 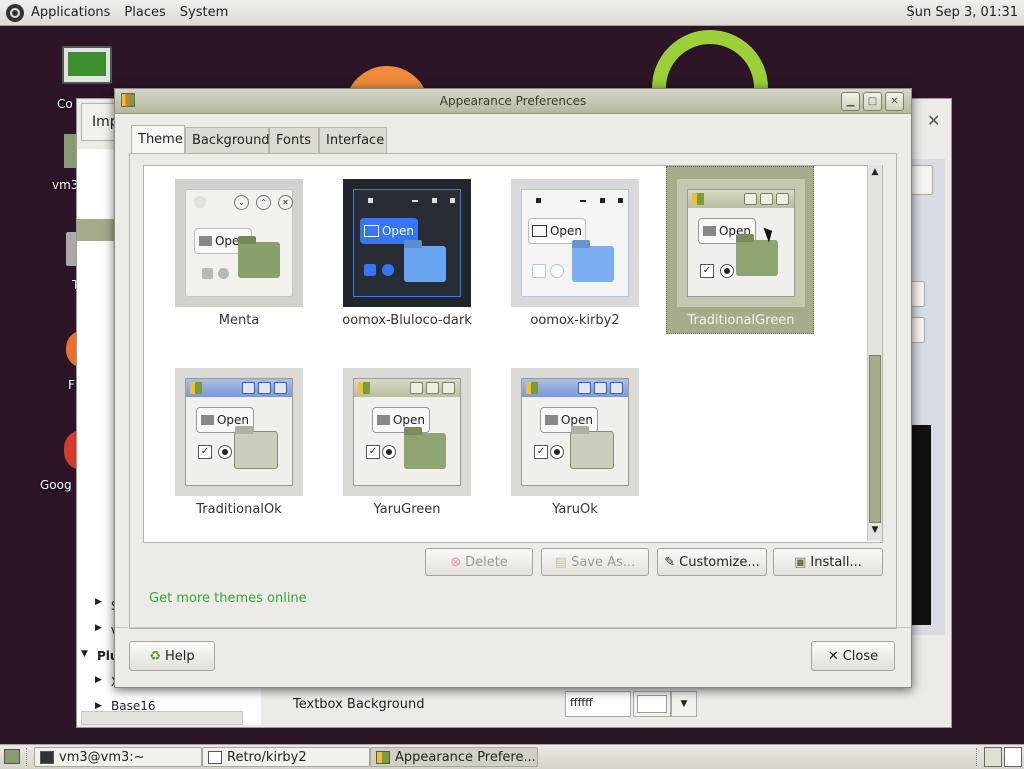 What do you see at coordinates (144, 12) in the screenshot?
I see `menu-places: Places` at bounding box center [144, 12].